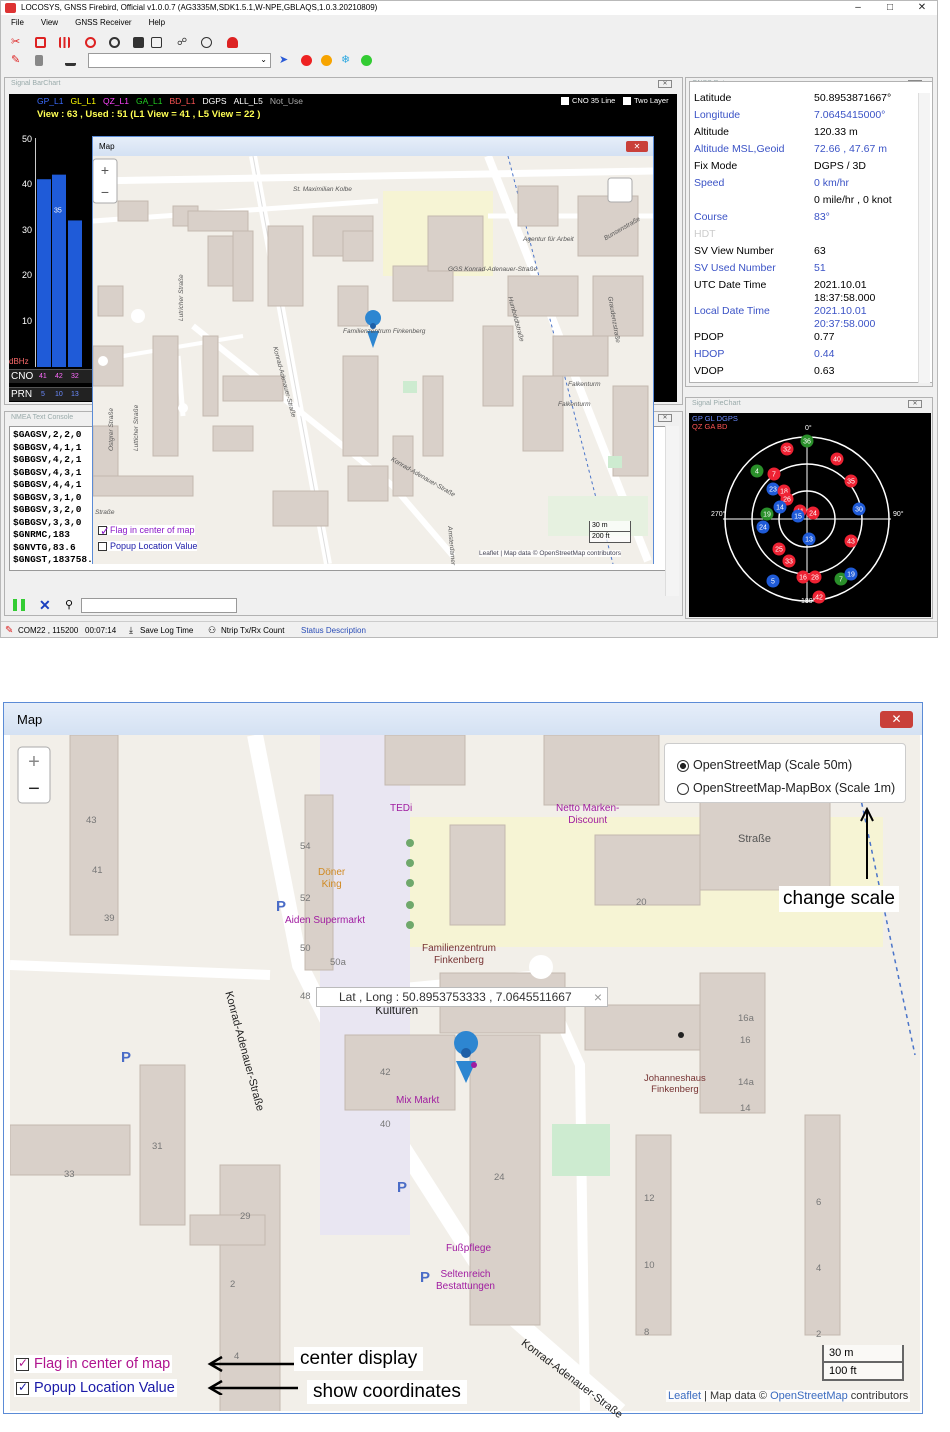 The width and height of the screenshot is (950, 1432). I want to click on gnss-label: PDOP, so click(709, 337).